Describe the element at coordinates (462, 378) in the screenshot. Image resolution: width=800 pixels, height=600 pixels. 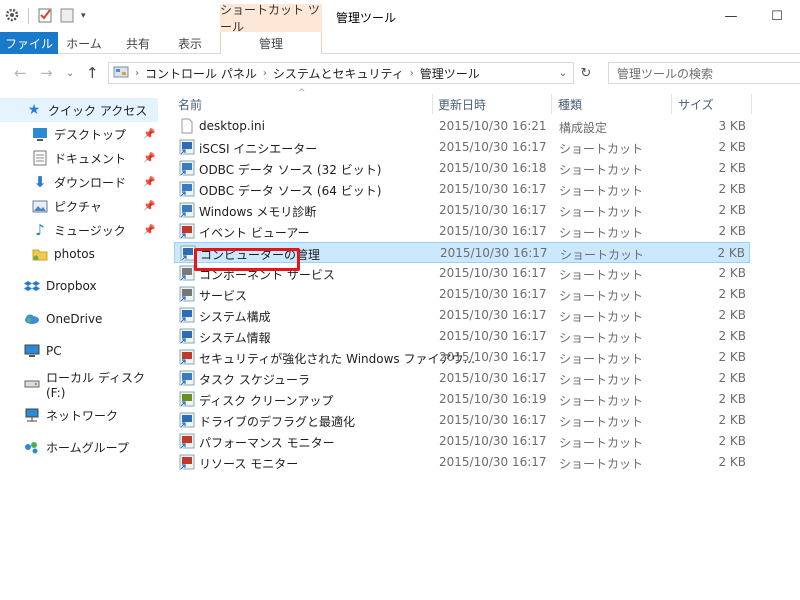
I see `table-row: タスク スケジューラ 2015/10/30 16:17 ショートカット 2 KB` at that location.